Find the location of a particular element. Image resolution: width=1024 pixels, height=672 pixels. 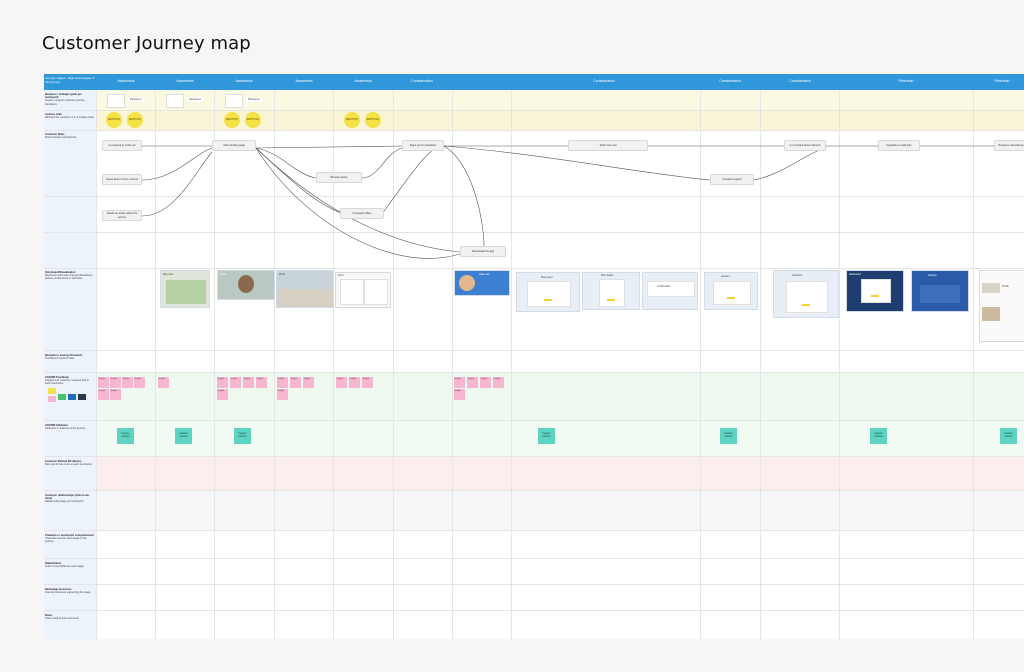

flow-step: Visits landing page is located at coordinates (234, 145).